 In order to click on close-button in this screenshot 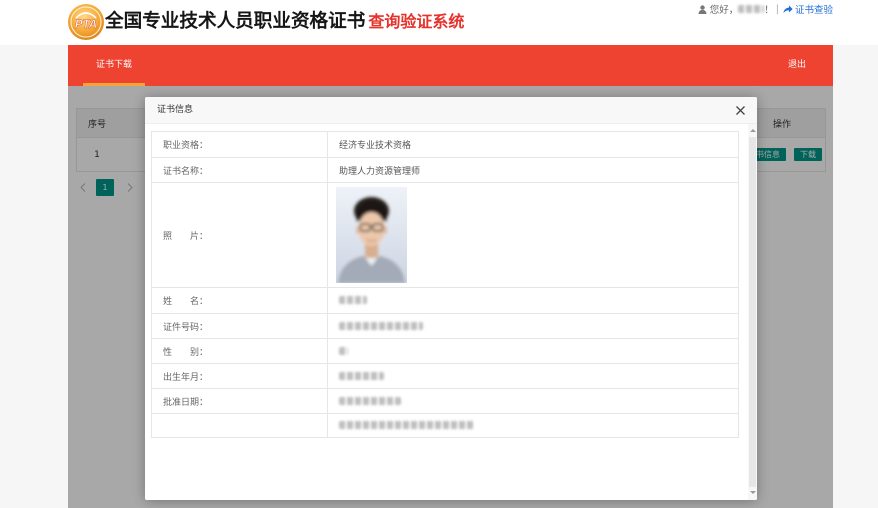, I will do `click(740, 110)`.